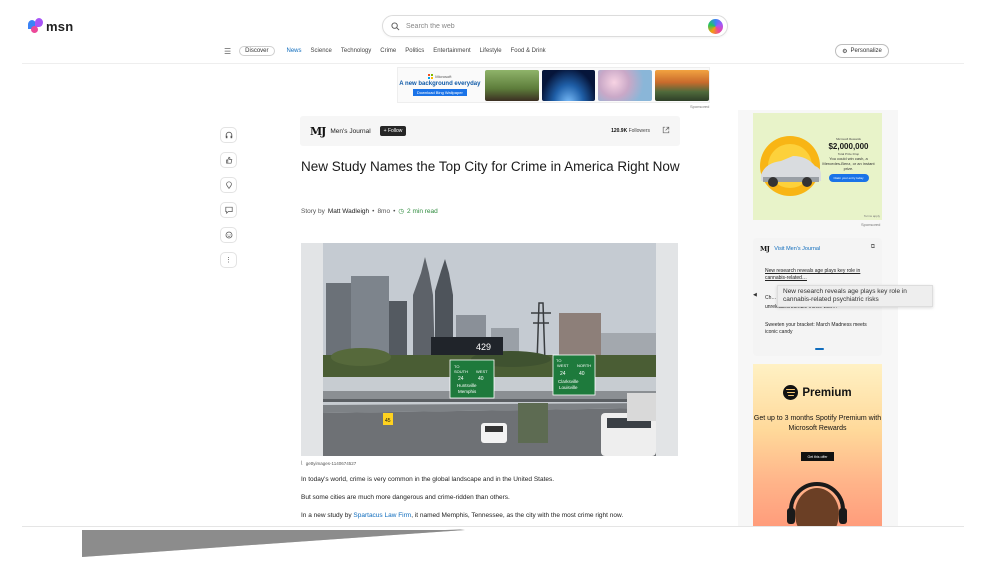 The height and width of the screenshot is (583, 1000). What do you see at coordinates (625, 85) in the screenshot?
I see `wallpaper-thumb-blossom` at bounding box center [625, 85].